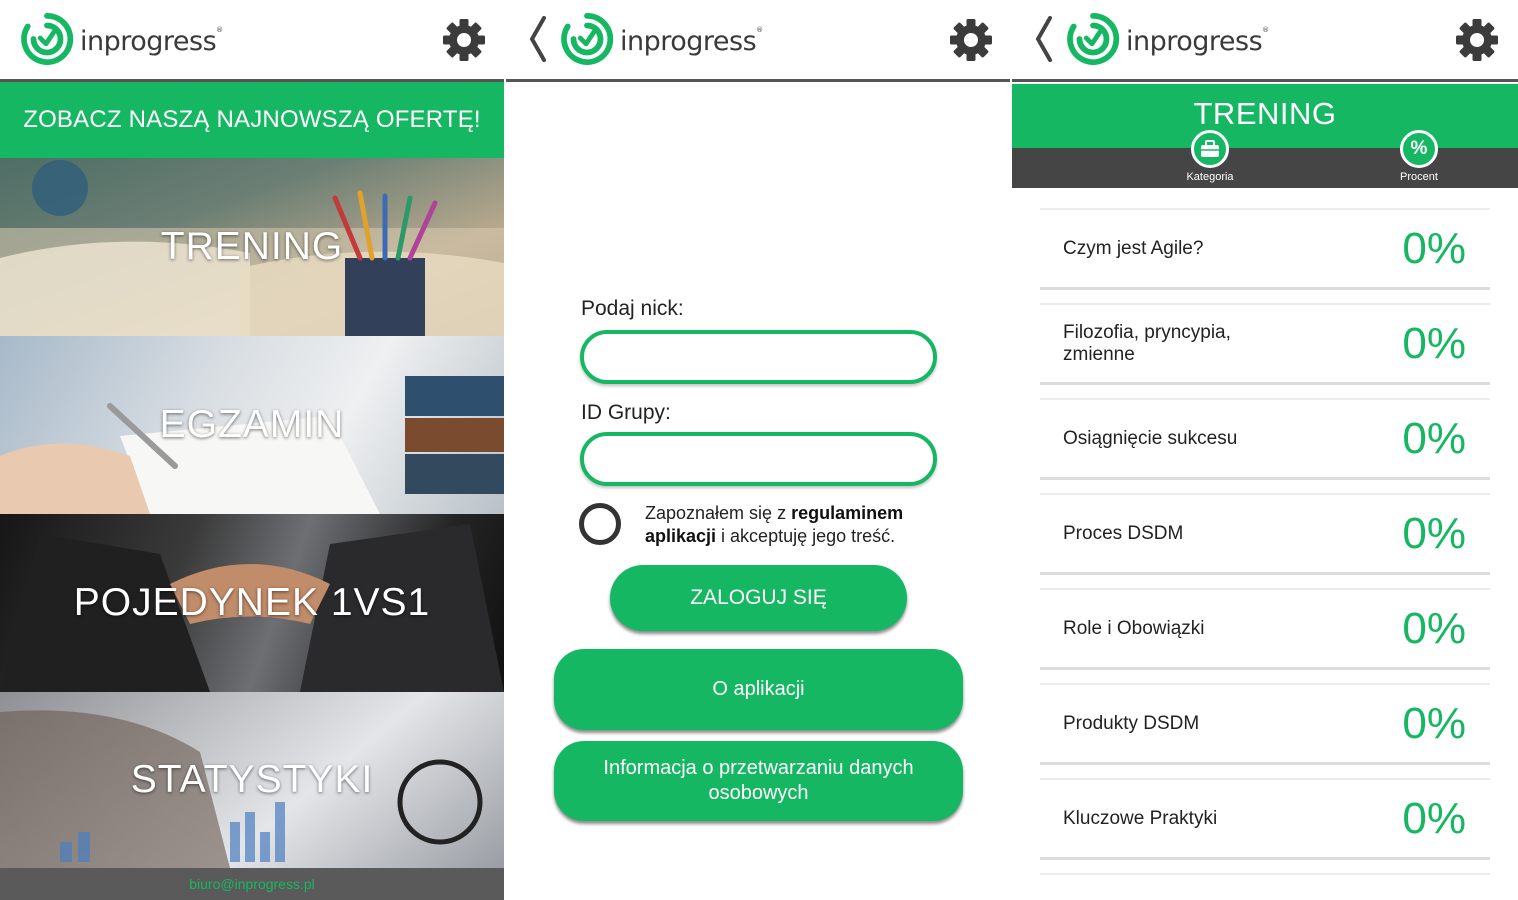 The width and height of the screenshot is (1518, 900). Describe the element at coordinates (1265, 629) in the screenshot. I see `category-row: Role i Obowiązki 0%` at that location.